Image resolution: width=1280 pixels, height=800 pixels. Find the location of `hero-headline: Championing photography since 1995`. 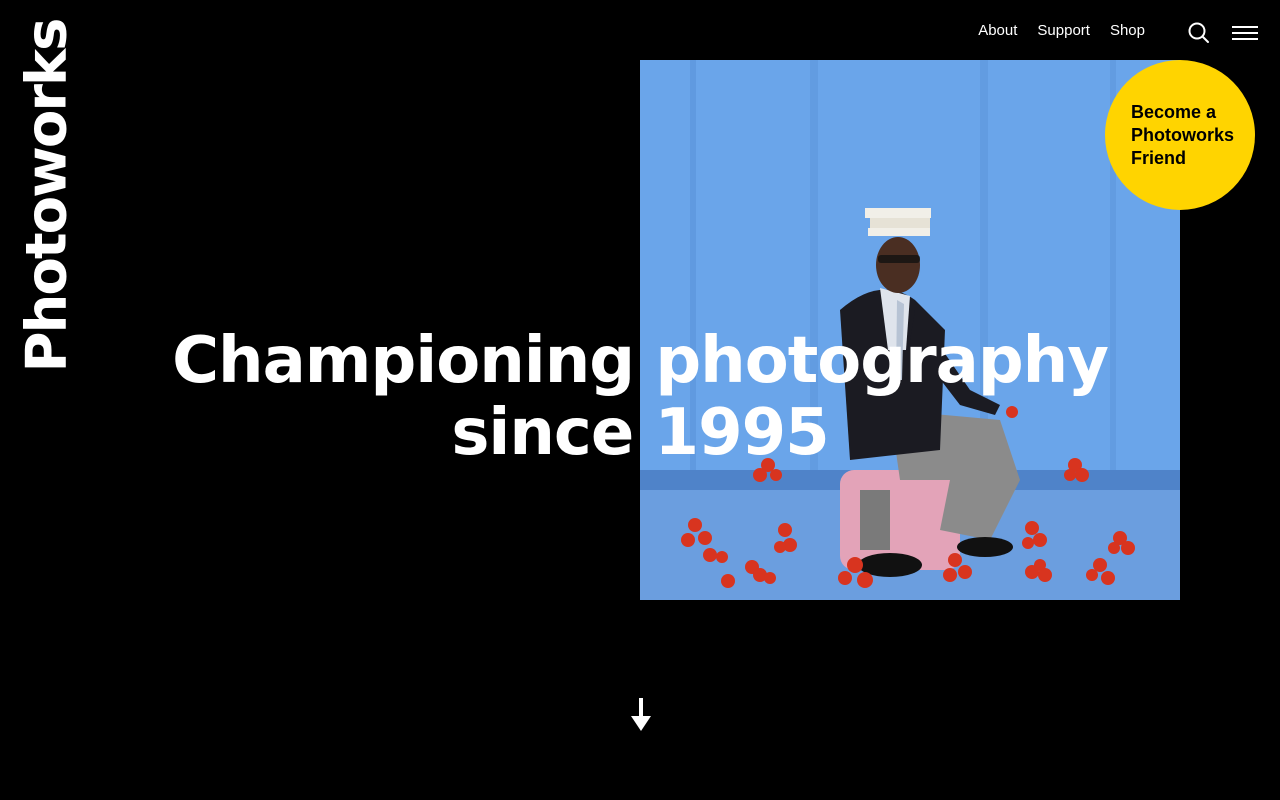

hero-headline: Championing photography since 1995 is located at coordinates (640, 397).